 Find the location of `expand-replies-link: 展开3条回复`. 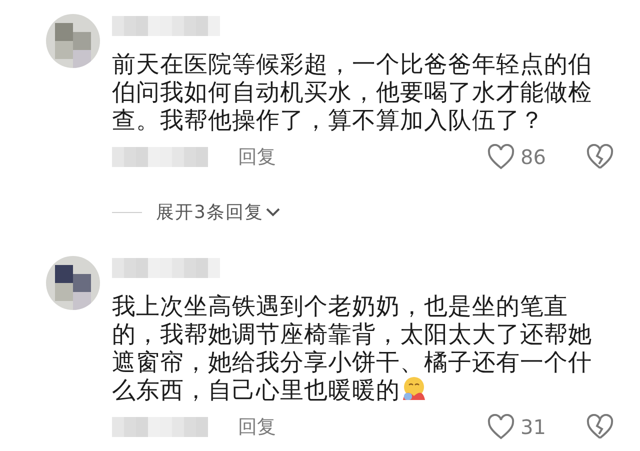

expand-replies-link: 展开3条回复 is located at coordinates (210, 212).